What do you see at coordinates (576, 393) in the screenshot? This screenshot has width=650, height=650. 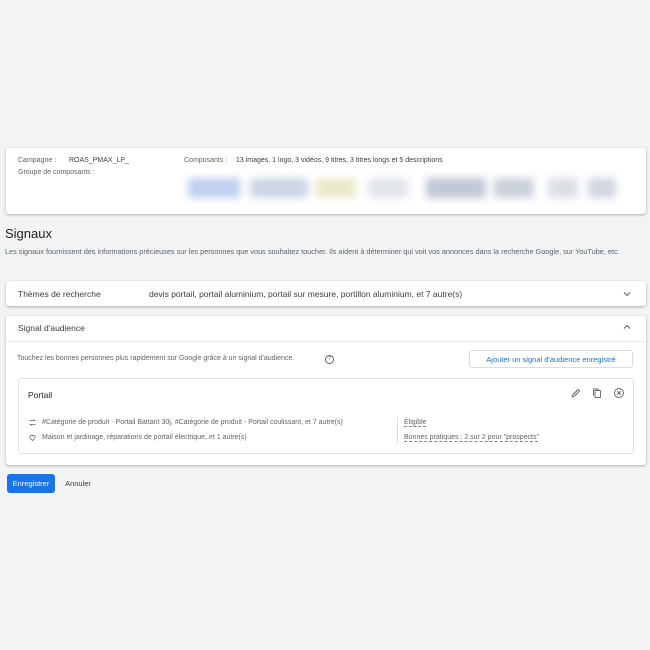 I see `edit-icon` at bounding box center [576, 393].